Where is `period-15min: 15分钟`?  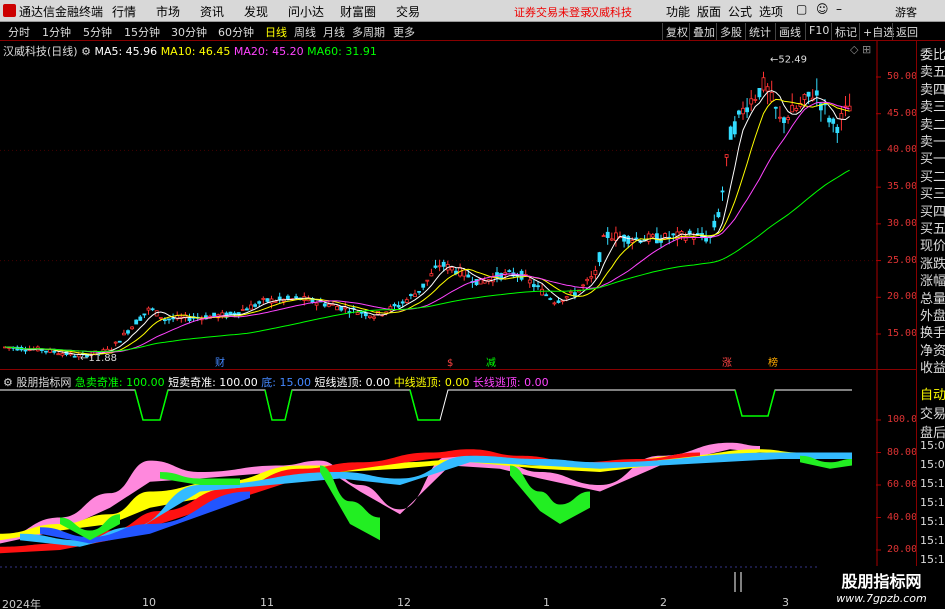
period-15min: 15分钟 is located at coordinates (142, 32).